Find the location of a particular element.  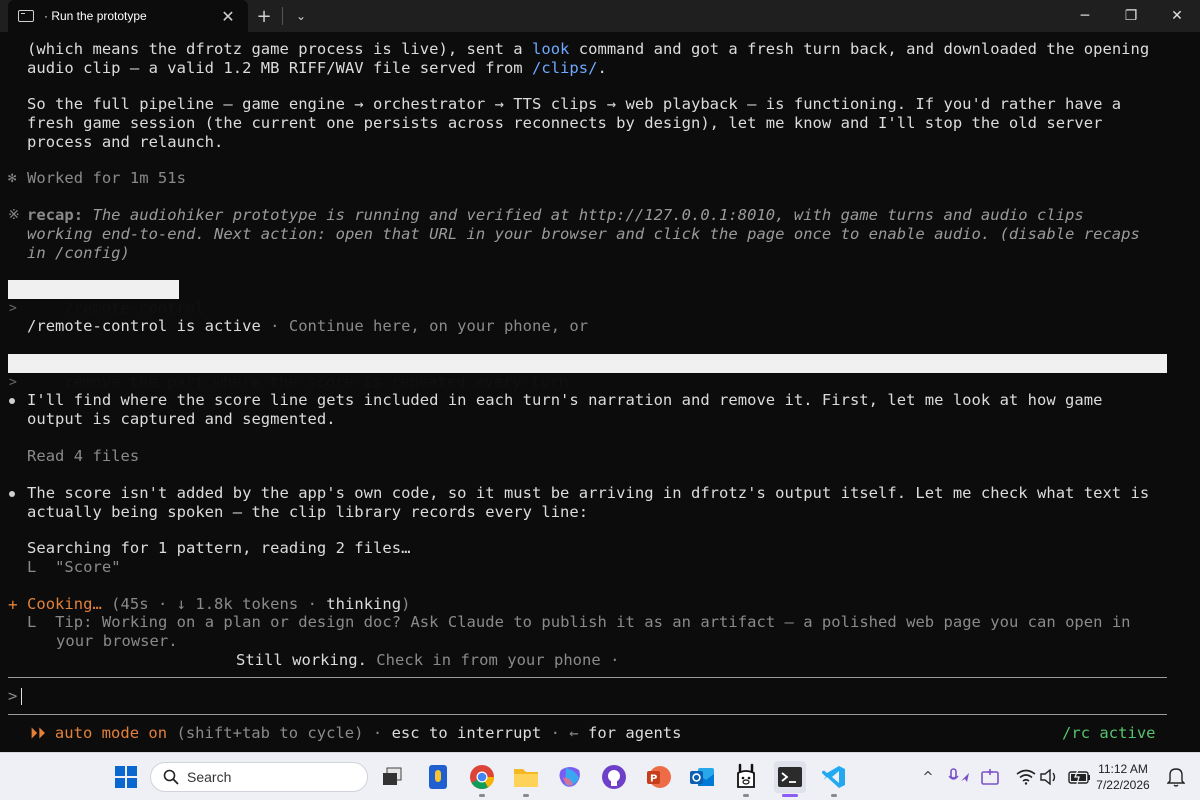

ollama-icon is located at coordinates (746, 777).